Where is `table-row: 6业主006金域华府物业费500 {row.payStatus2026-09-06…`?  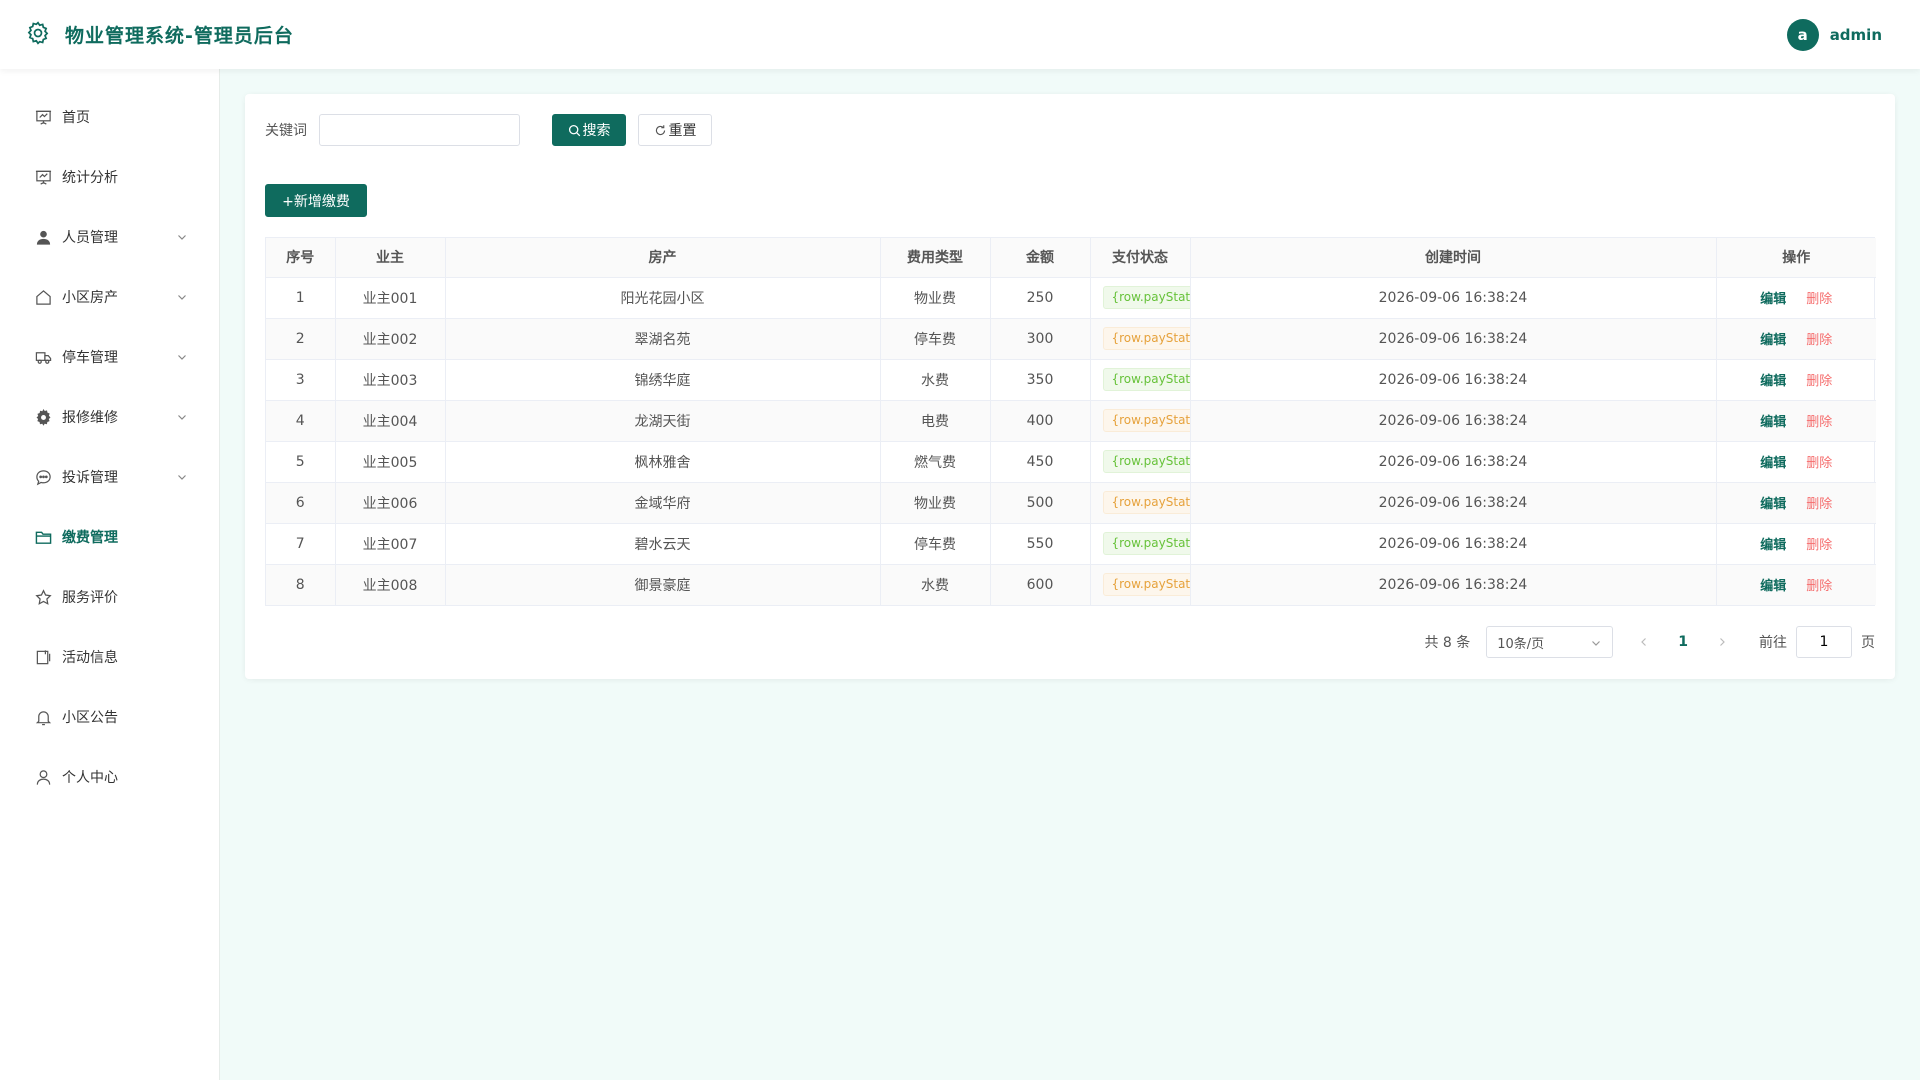
table-row: 6业主006金域华府物业费500 {row.payStatus2026-09-06… is located at coordinates (1071, 503).